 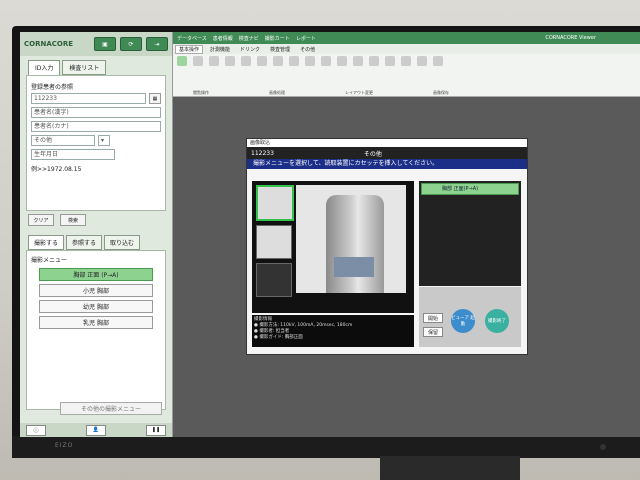 I want to click on group-label-image: 画像処理, so click(x=277, y=92).